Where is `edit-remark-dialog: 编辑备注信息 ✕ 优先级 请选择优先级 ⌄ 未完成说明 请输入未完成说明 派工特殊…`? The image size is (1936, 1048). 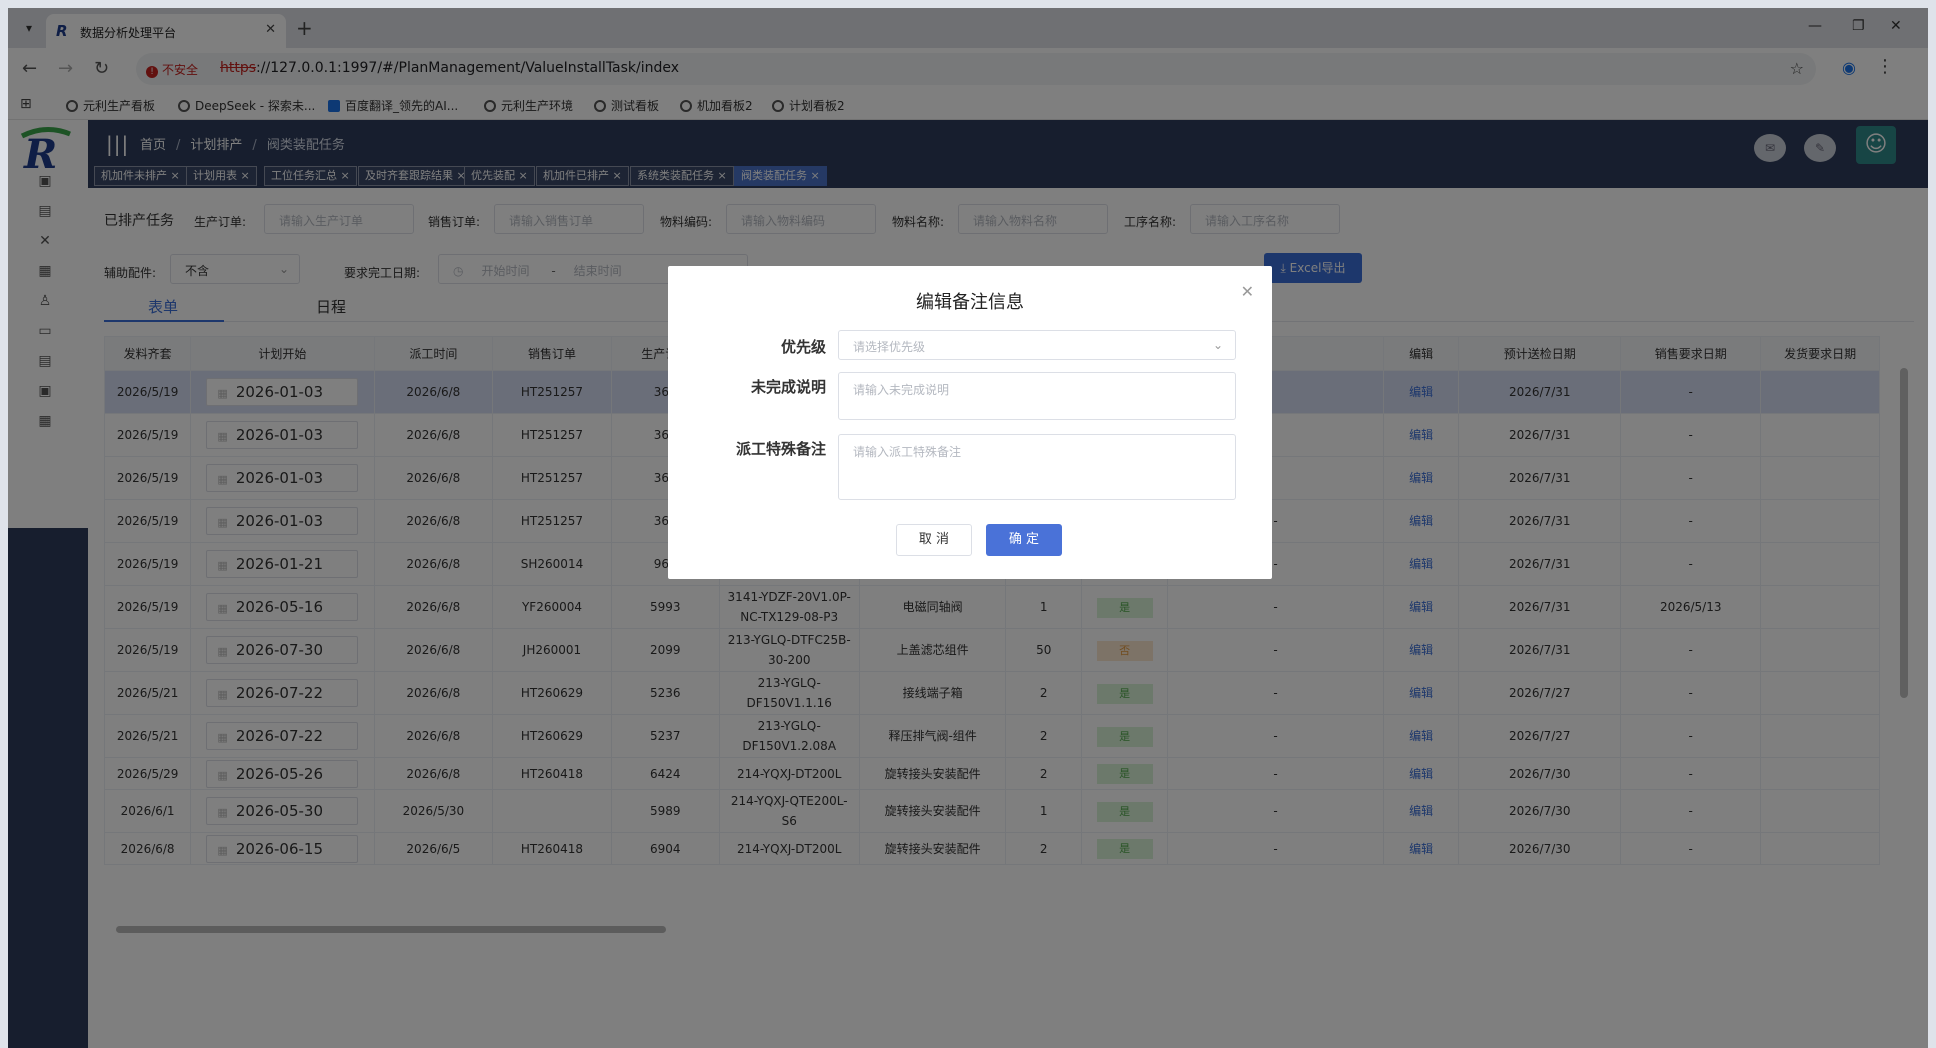 edit-remark-dialog: 编辑备注信息 ✕ 优先级 请选择优先级 ⌄ 未完成说明 请输入未完成说明 派工特殊… is located at coordinates (970, 422).